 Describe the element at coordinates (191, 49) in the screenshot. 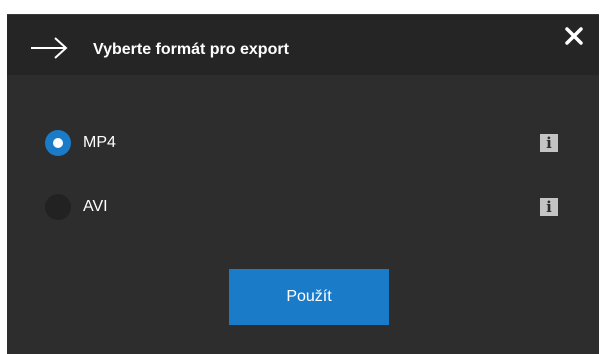

I see `dialog-title: Vyberte formát pro export` at that location.